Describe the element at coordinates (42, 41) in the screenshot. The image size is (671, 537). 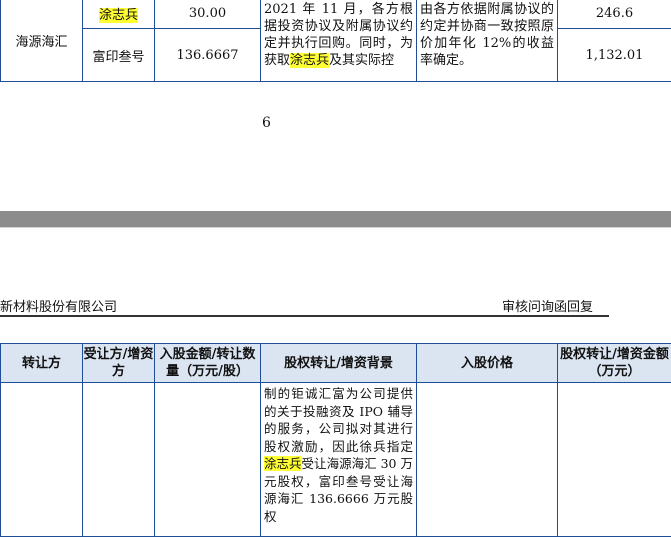
I see `transferor-cell: 海源海汇` at that location.